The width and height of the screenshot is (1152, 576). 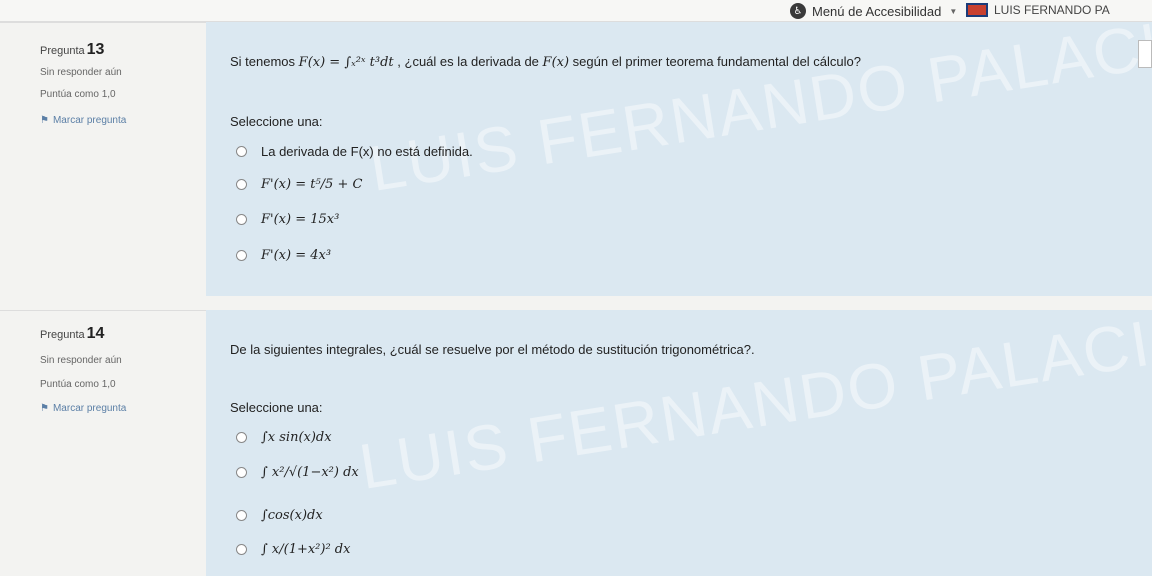 I want to click on side-panel-toggle, so click(x=1145, y=54).